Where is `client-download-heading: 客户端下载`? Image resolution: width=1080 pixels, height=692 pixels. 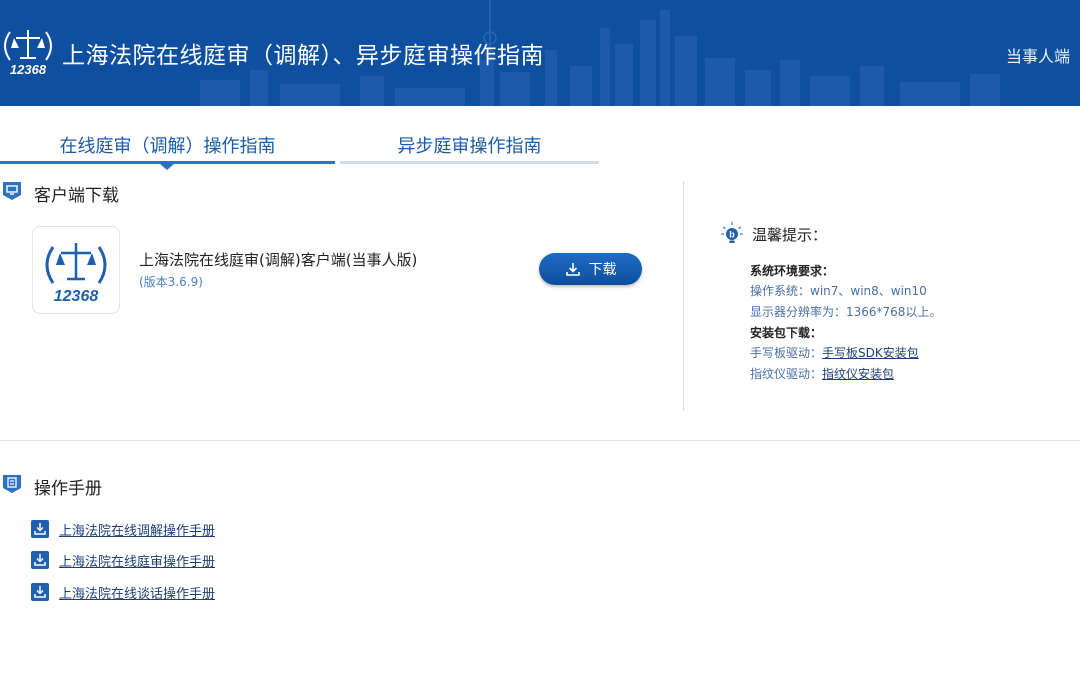 client-download-heading: 客户端下载 is located at coordinates (76, 196).